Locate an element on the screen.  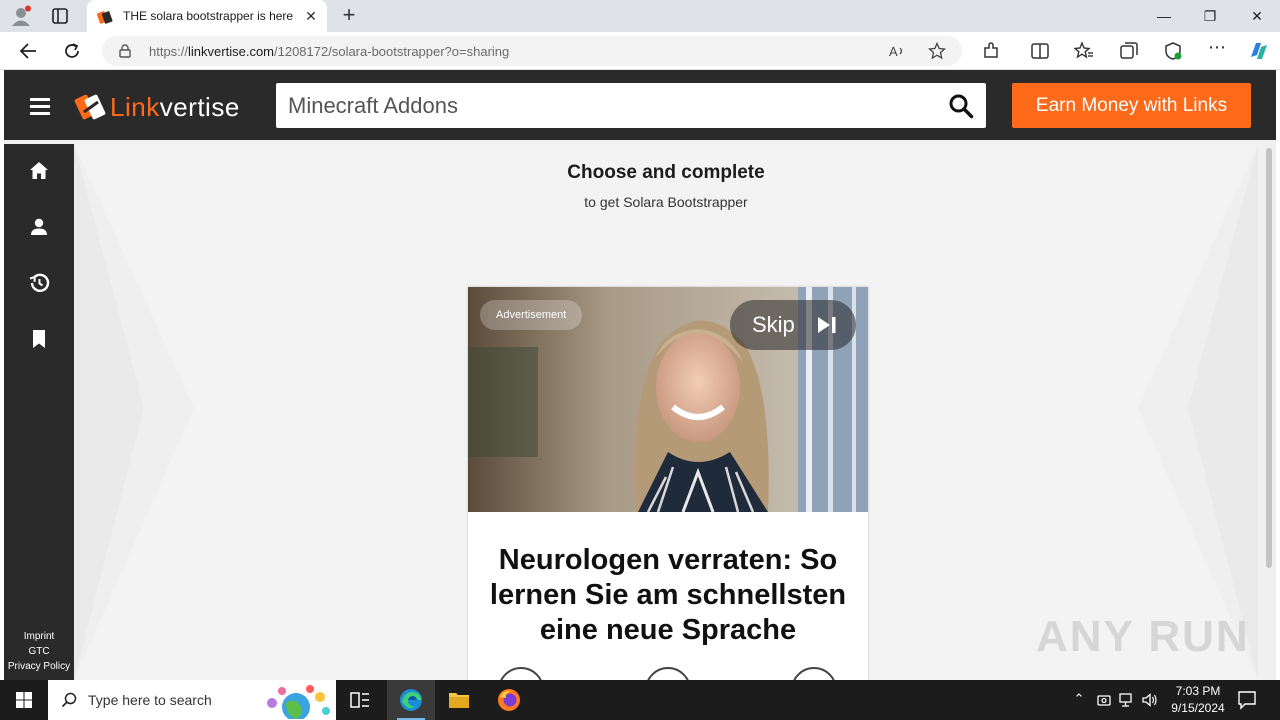
volume-icon is located at coordinates (1150, 700).